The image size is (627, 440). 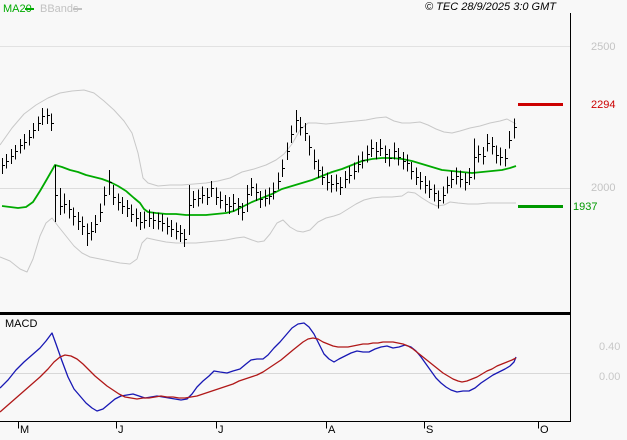 What do you see at coordinates (25, 430) in the screenshot?
I see `x-axis-label-may: M` at bounding box center [25, 430].